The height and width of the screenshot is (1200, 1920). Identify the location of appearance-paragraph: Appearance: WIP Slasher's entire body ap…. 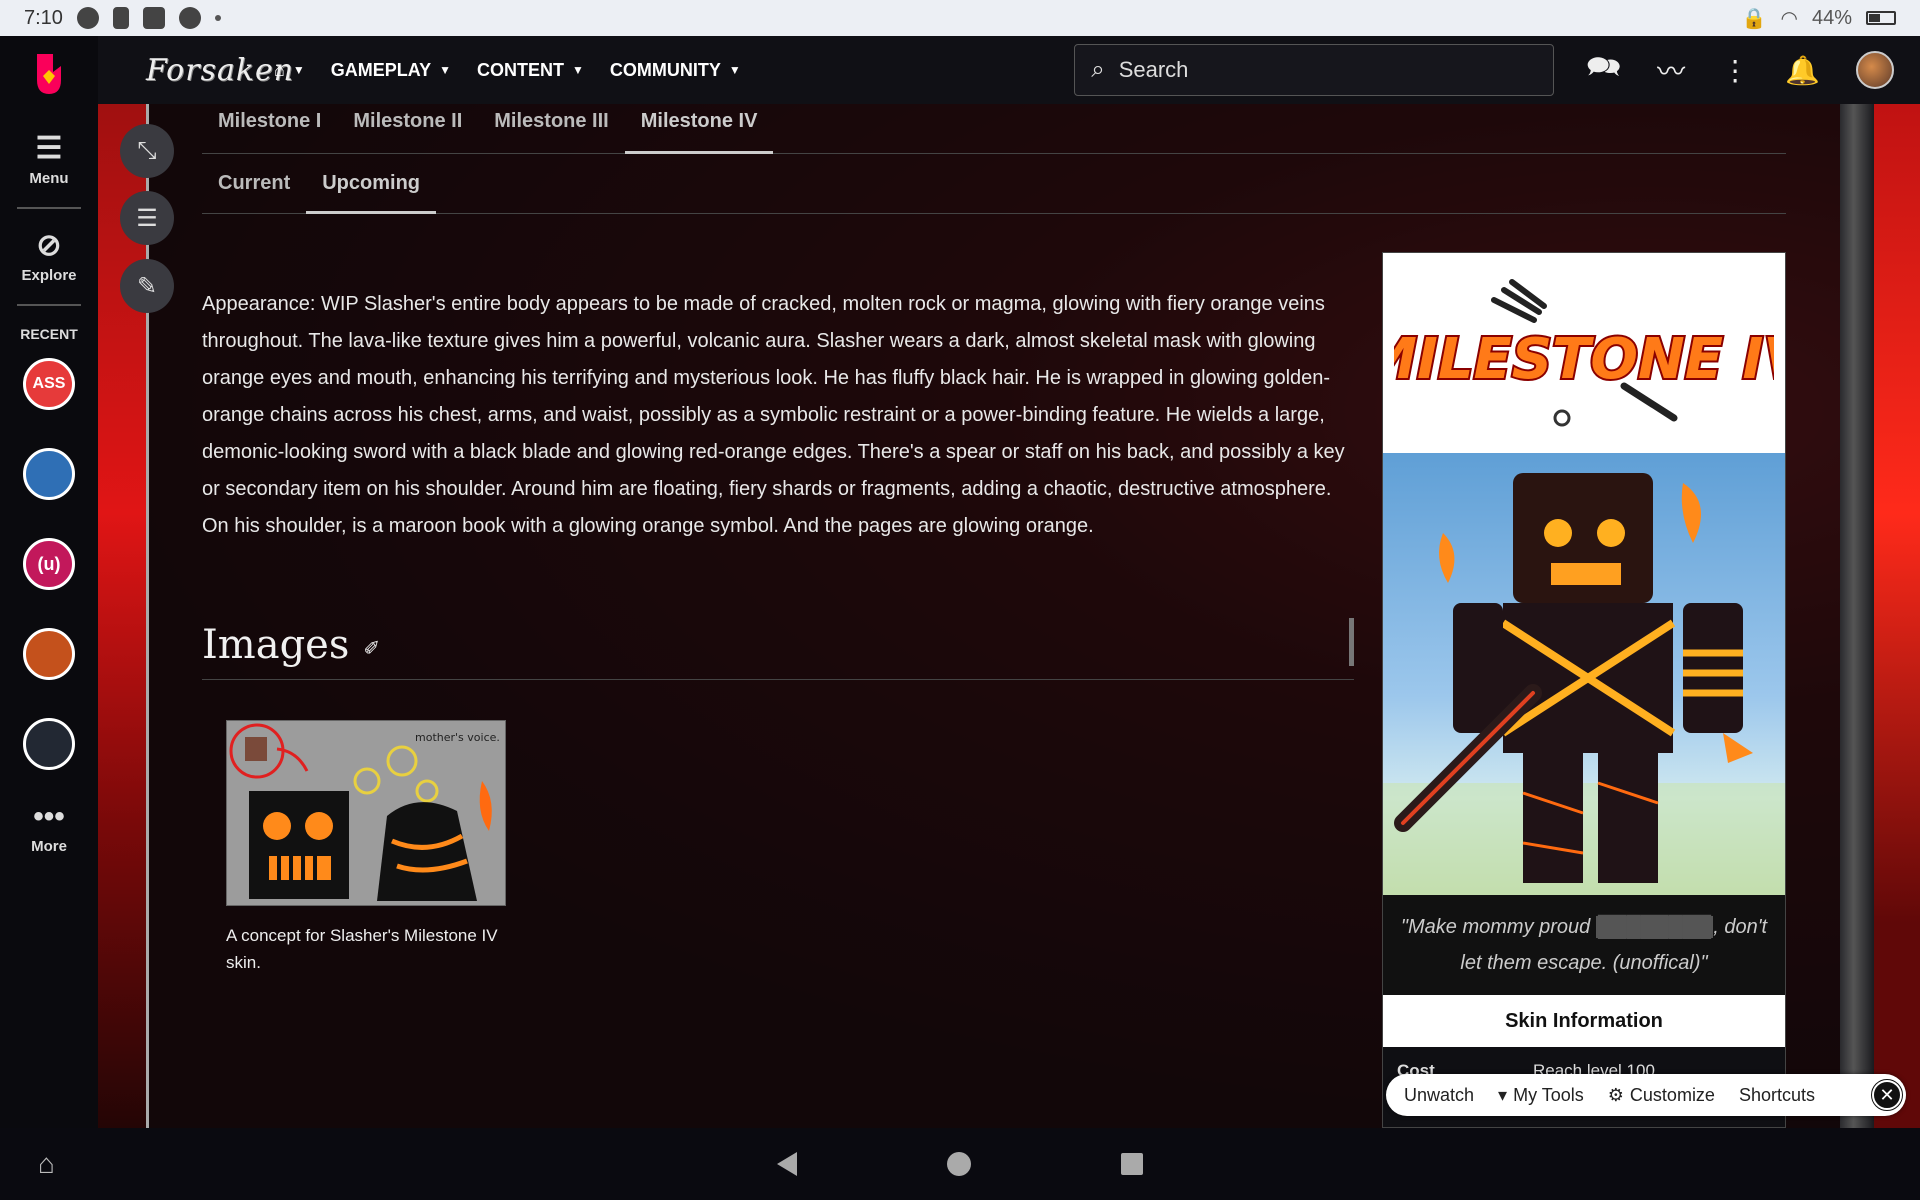
(773, 415).